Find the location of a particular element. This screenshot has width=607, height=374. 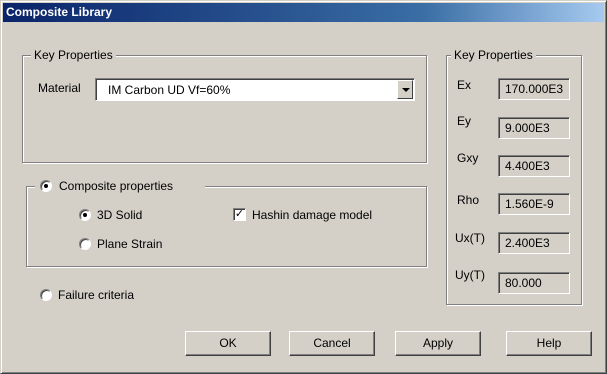

failure-criteria-radio is located at coordinates (46, 295).